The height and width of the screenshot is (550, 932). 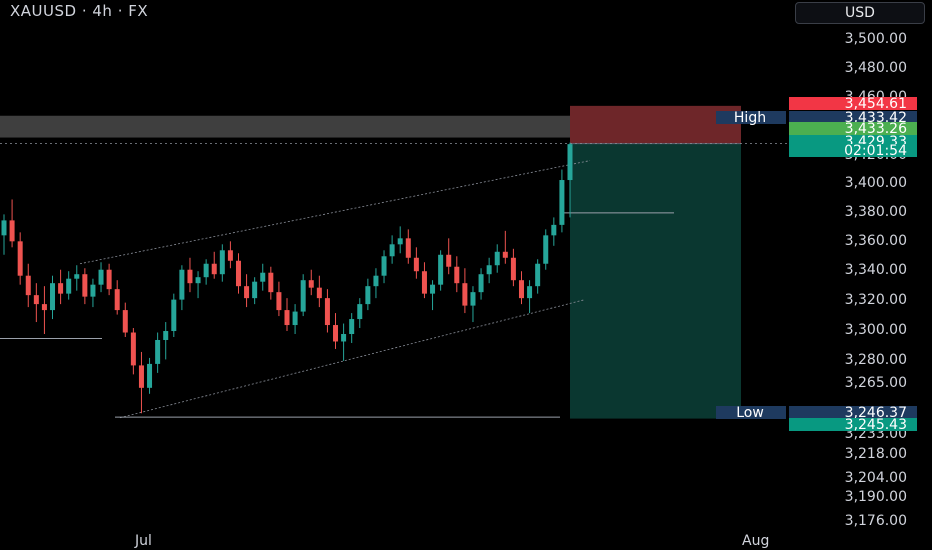 What do you see at coordinates (876, 39) in the screenshot?
I see `y-axis-tick-label: 3,500.00` at bounding box center [876, 39].